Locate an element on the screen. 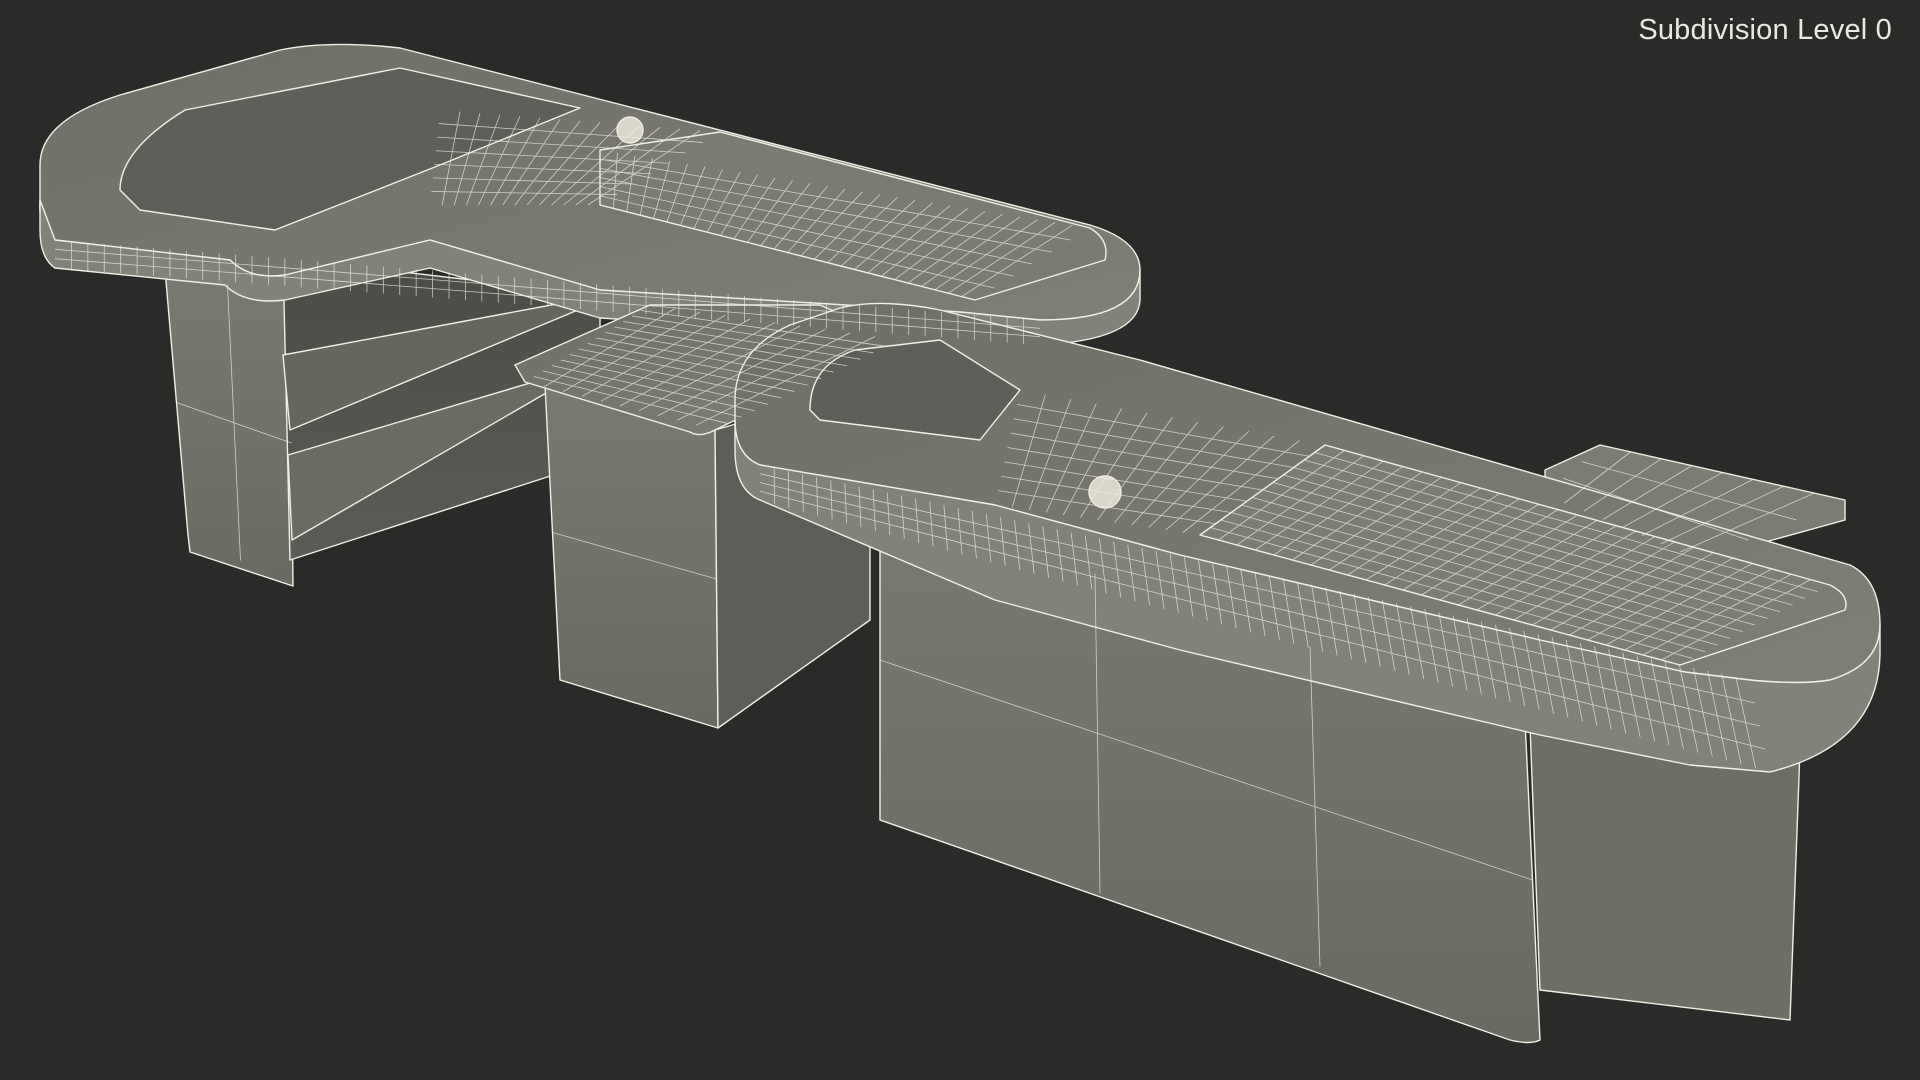 This screenshot has width=1920, height=1080. front-button is located at coordinates (1105, 492).